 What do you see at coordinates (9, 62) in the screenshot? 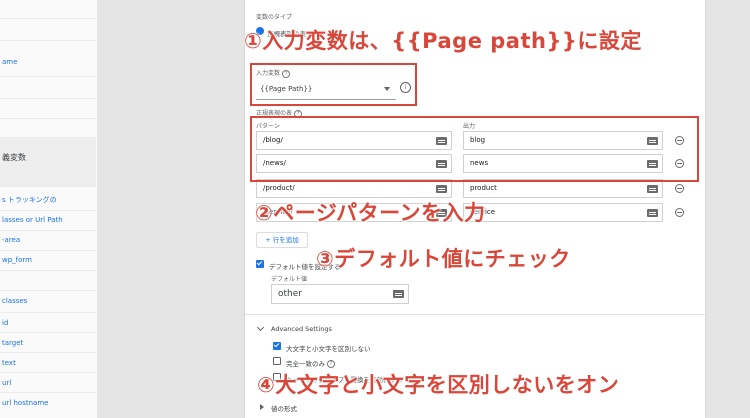
I see `sidebar-item: ame` at bounding box center [9, 62].